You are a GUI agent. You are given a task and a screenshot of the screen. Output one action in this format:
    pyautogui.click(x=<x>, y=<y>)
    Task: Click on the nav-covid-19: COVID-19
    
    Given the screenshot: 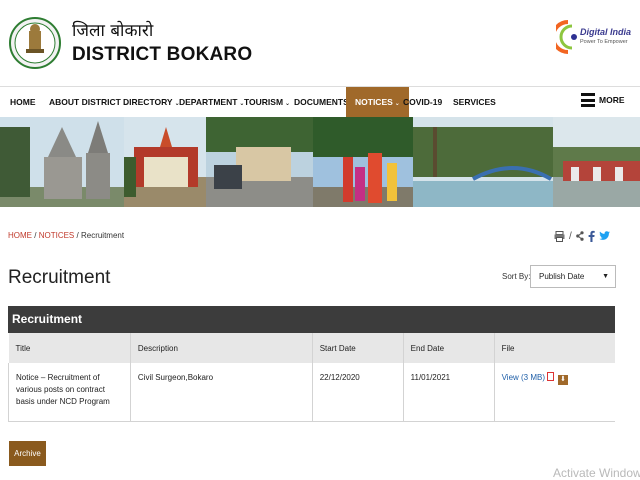 What is the action you would take?
    pyautogui.click(x=422, y=102)
    